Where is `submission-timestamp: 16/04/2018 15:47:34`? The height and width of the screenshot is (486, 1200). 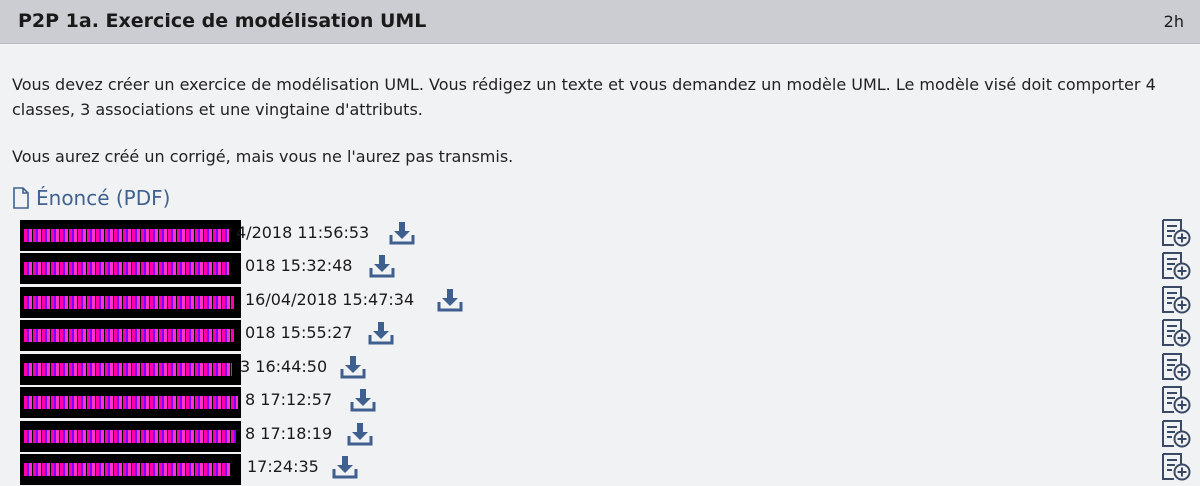
submission-timestamp: 16/04/2018 15:47:34 is located at coordinates (330, 299).